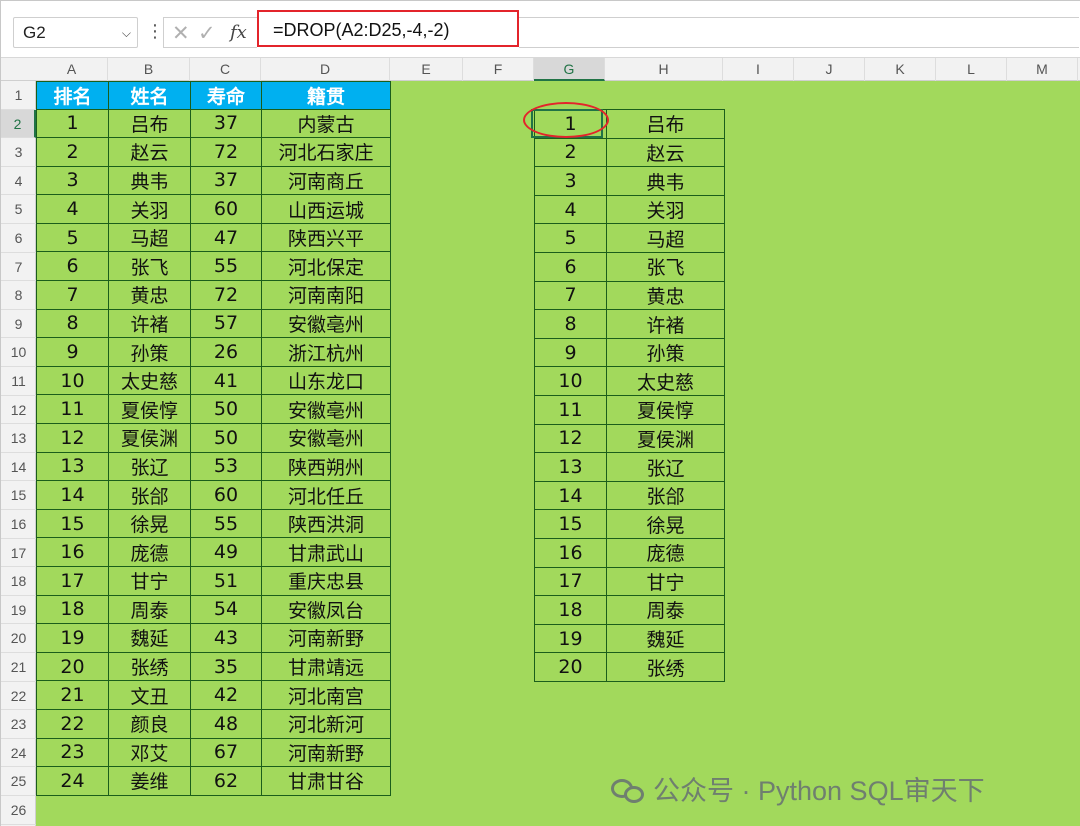  Describe the element at coordinates (18, 295) in the screenshot. I see `row-header-8: 8` at that location.